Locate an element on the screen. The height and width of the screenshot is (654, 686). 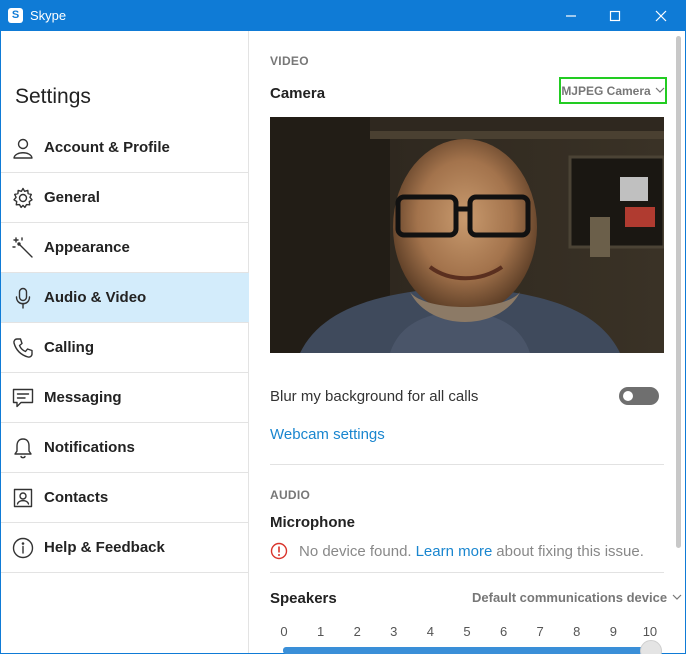
mic-message-suffix: about fixing this issue. is located at coordinates (570, 551).